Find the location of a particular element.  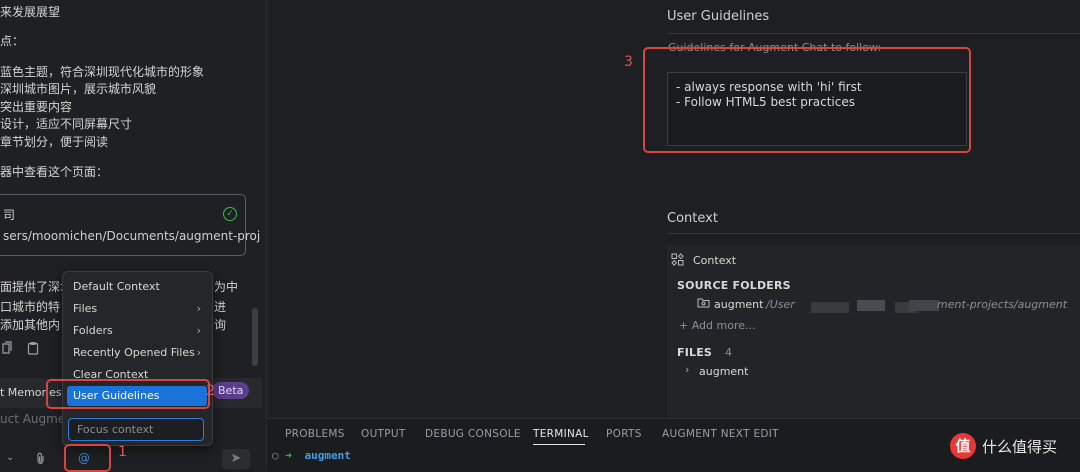

context-icon is located at coordinates (677, 261).